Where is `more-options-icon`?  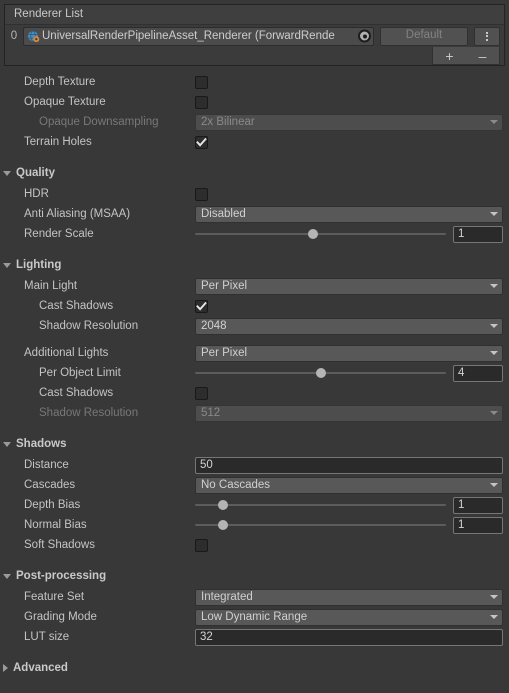 more-options-icon is located at coordinates (487, 36).